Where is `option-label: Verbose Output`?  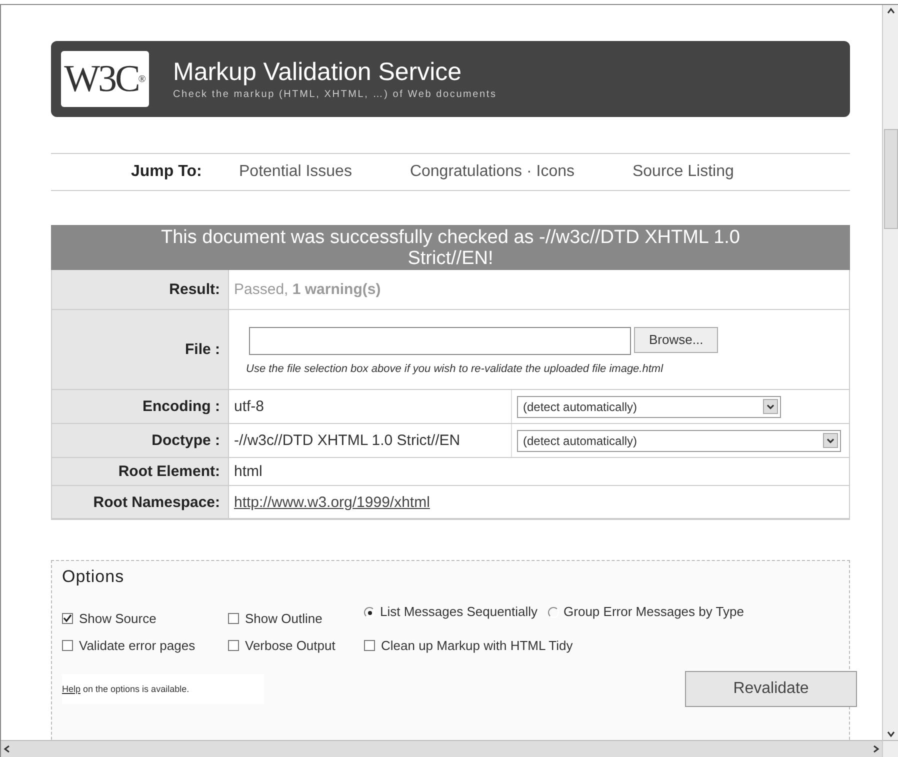 option-label: Verbose Output is located at coordinates (290, 645).